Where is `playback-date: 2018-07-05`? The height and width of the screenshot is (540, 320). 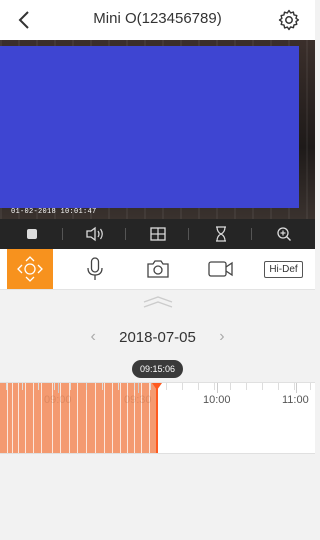
playback-date: 2018-07-05 is located at coordinates (157, 337).